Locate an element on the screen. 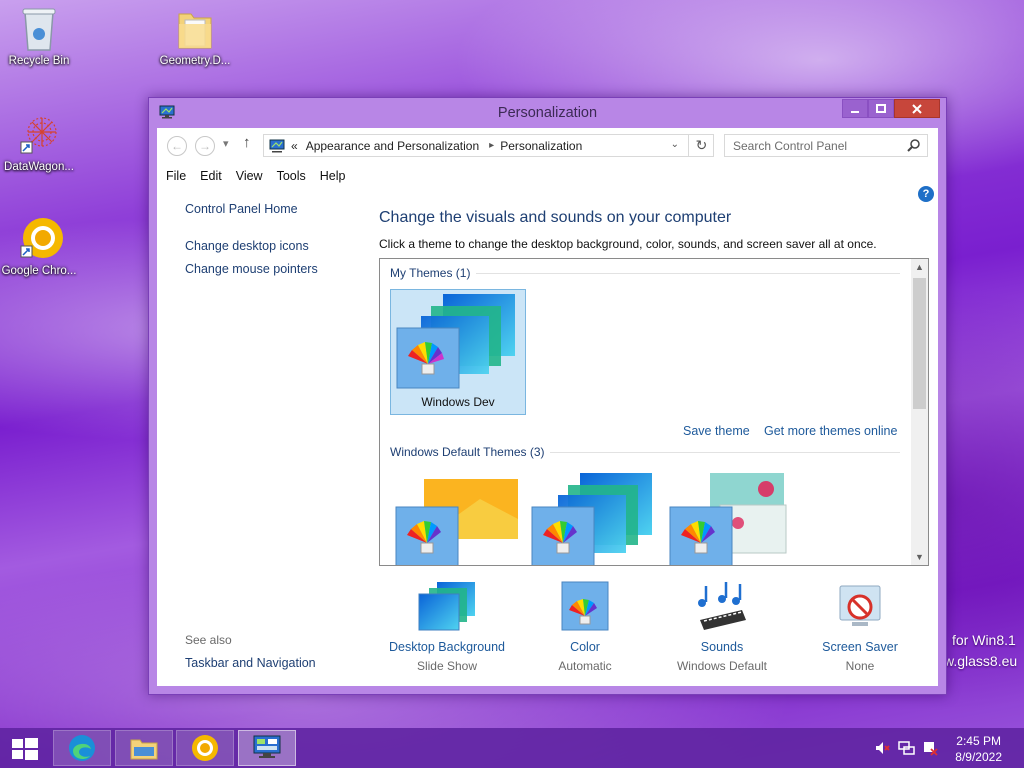 This screenshot has height=768, width=1024. arrow-right-icon: → is located at coordinates (205, 146).